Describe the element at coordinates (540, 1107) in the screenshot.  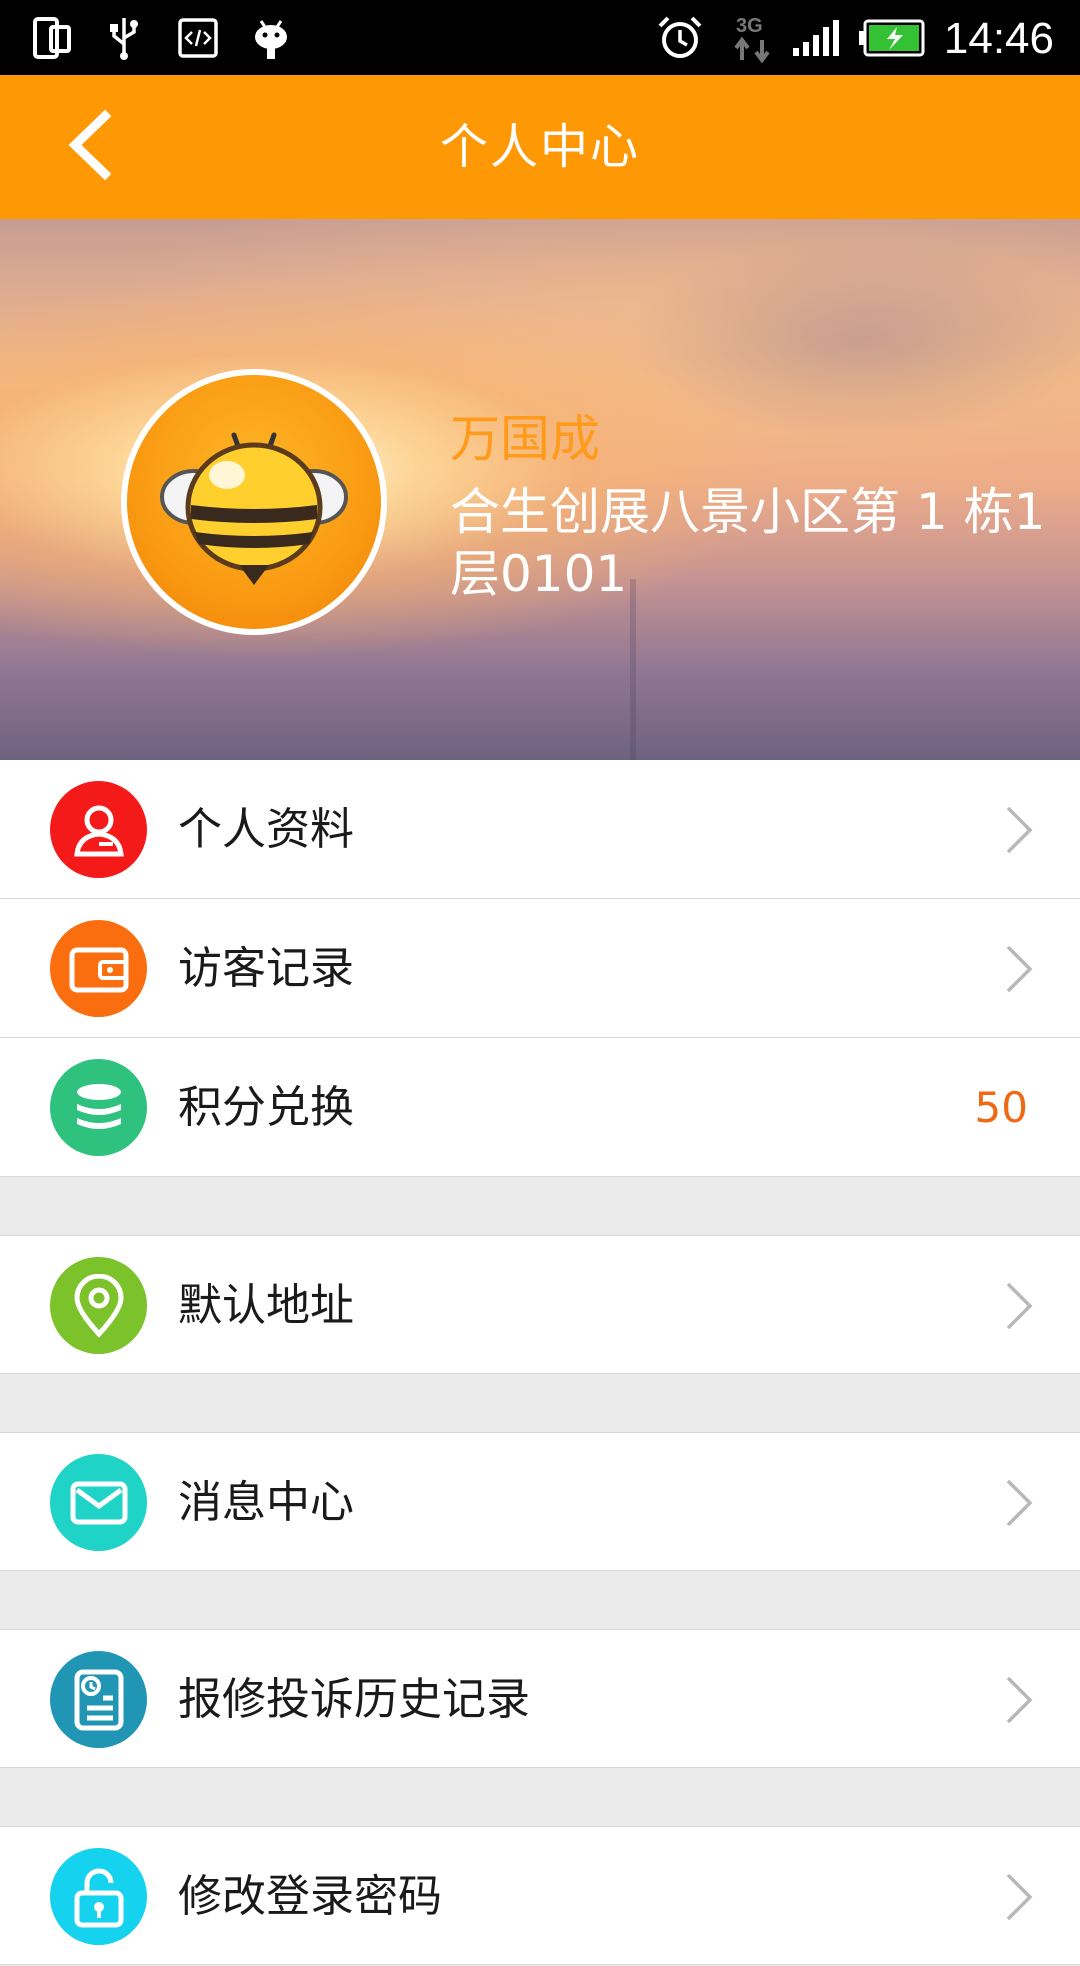
I see `menu-item-points-exchange: 积分兑换 50` at that location.